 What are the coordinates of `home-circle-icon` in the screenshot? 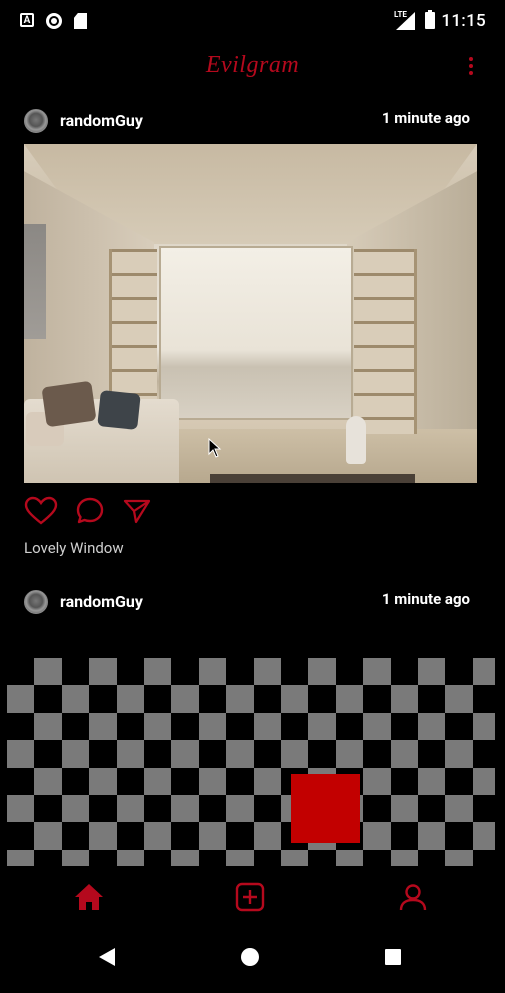 It's located at (250, 957).